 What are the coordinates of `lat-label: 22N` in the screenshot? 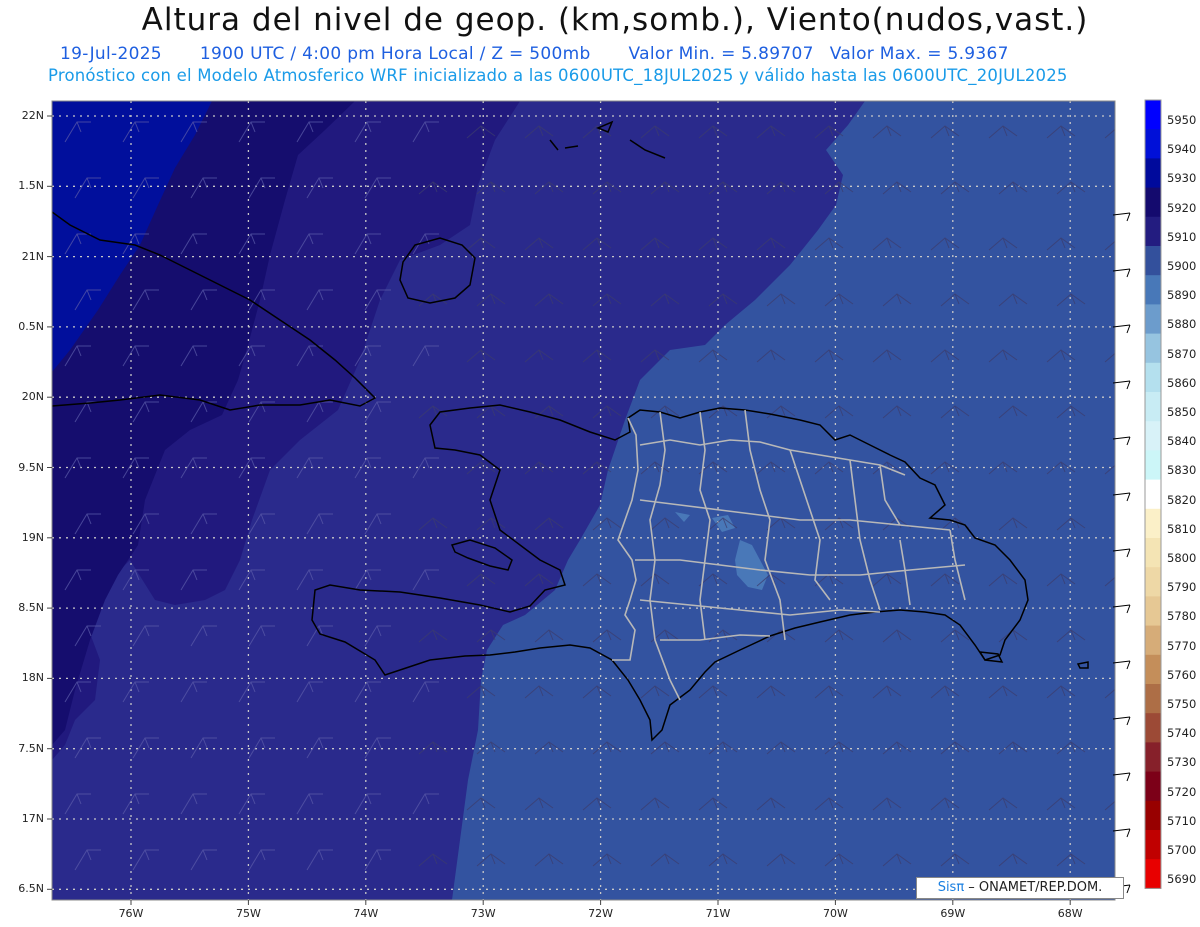 It's located at (32, 115).